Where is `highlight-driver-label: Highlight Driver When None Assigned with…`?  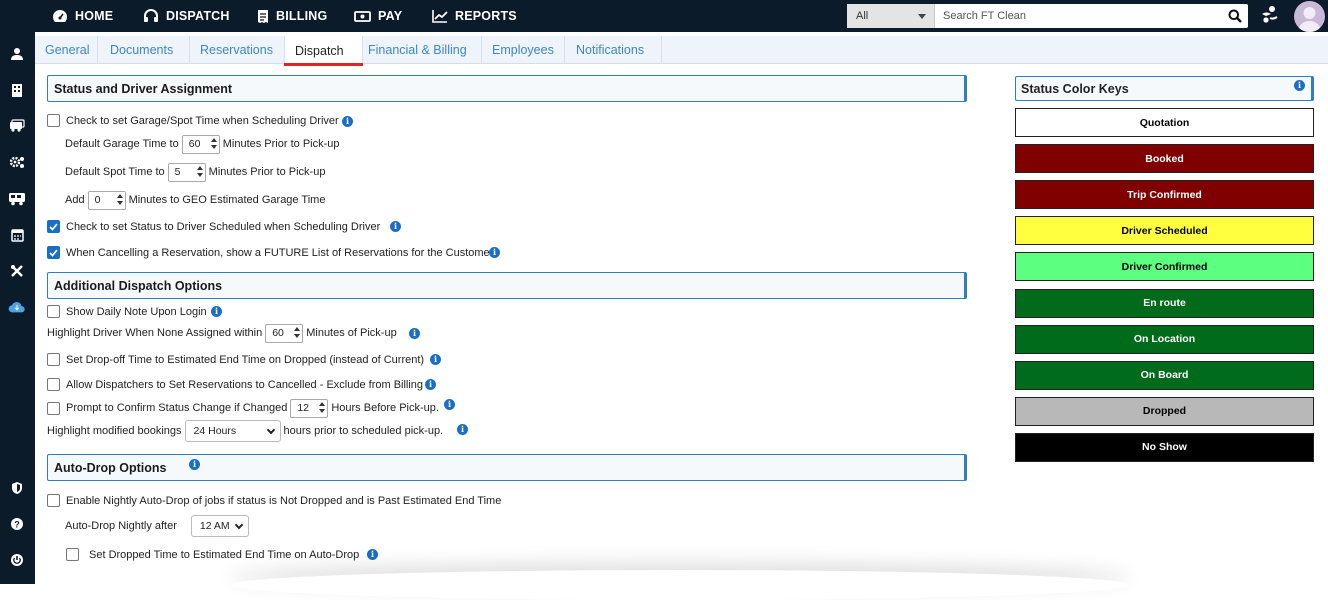
highlight-driver-label: Highlight Driver When None Assigned with… is located at coordinates (155, 333).